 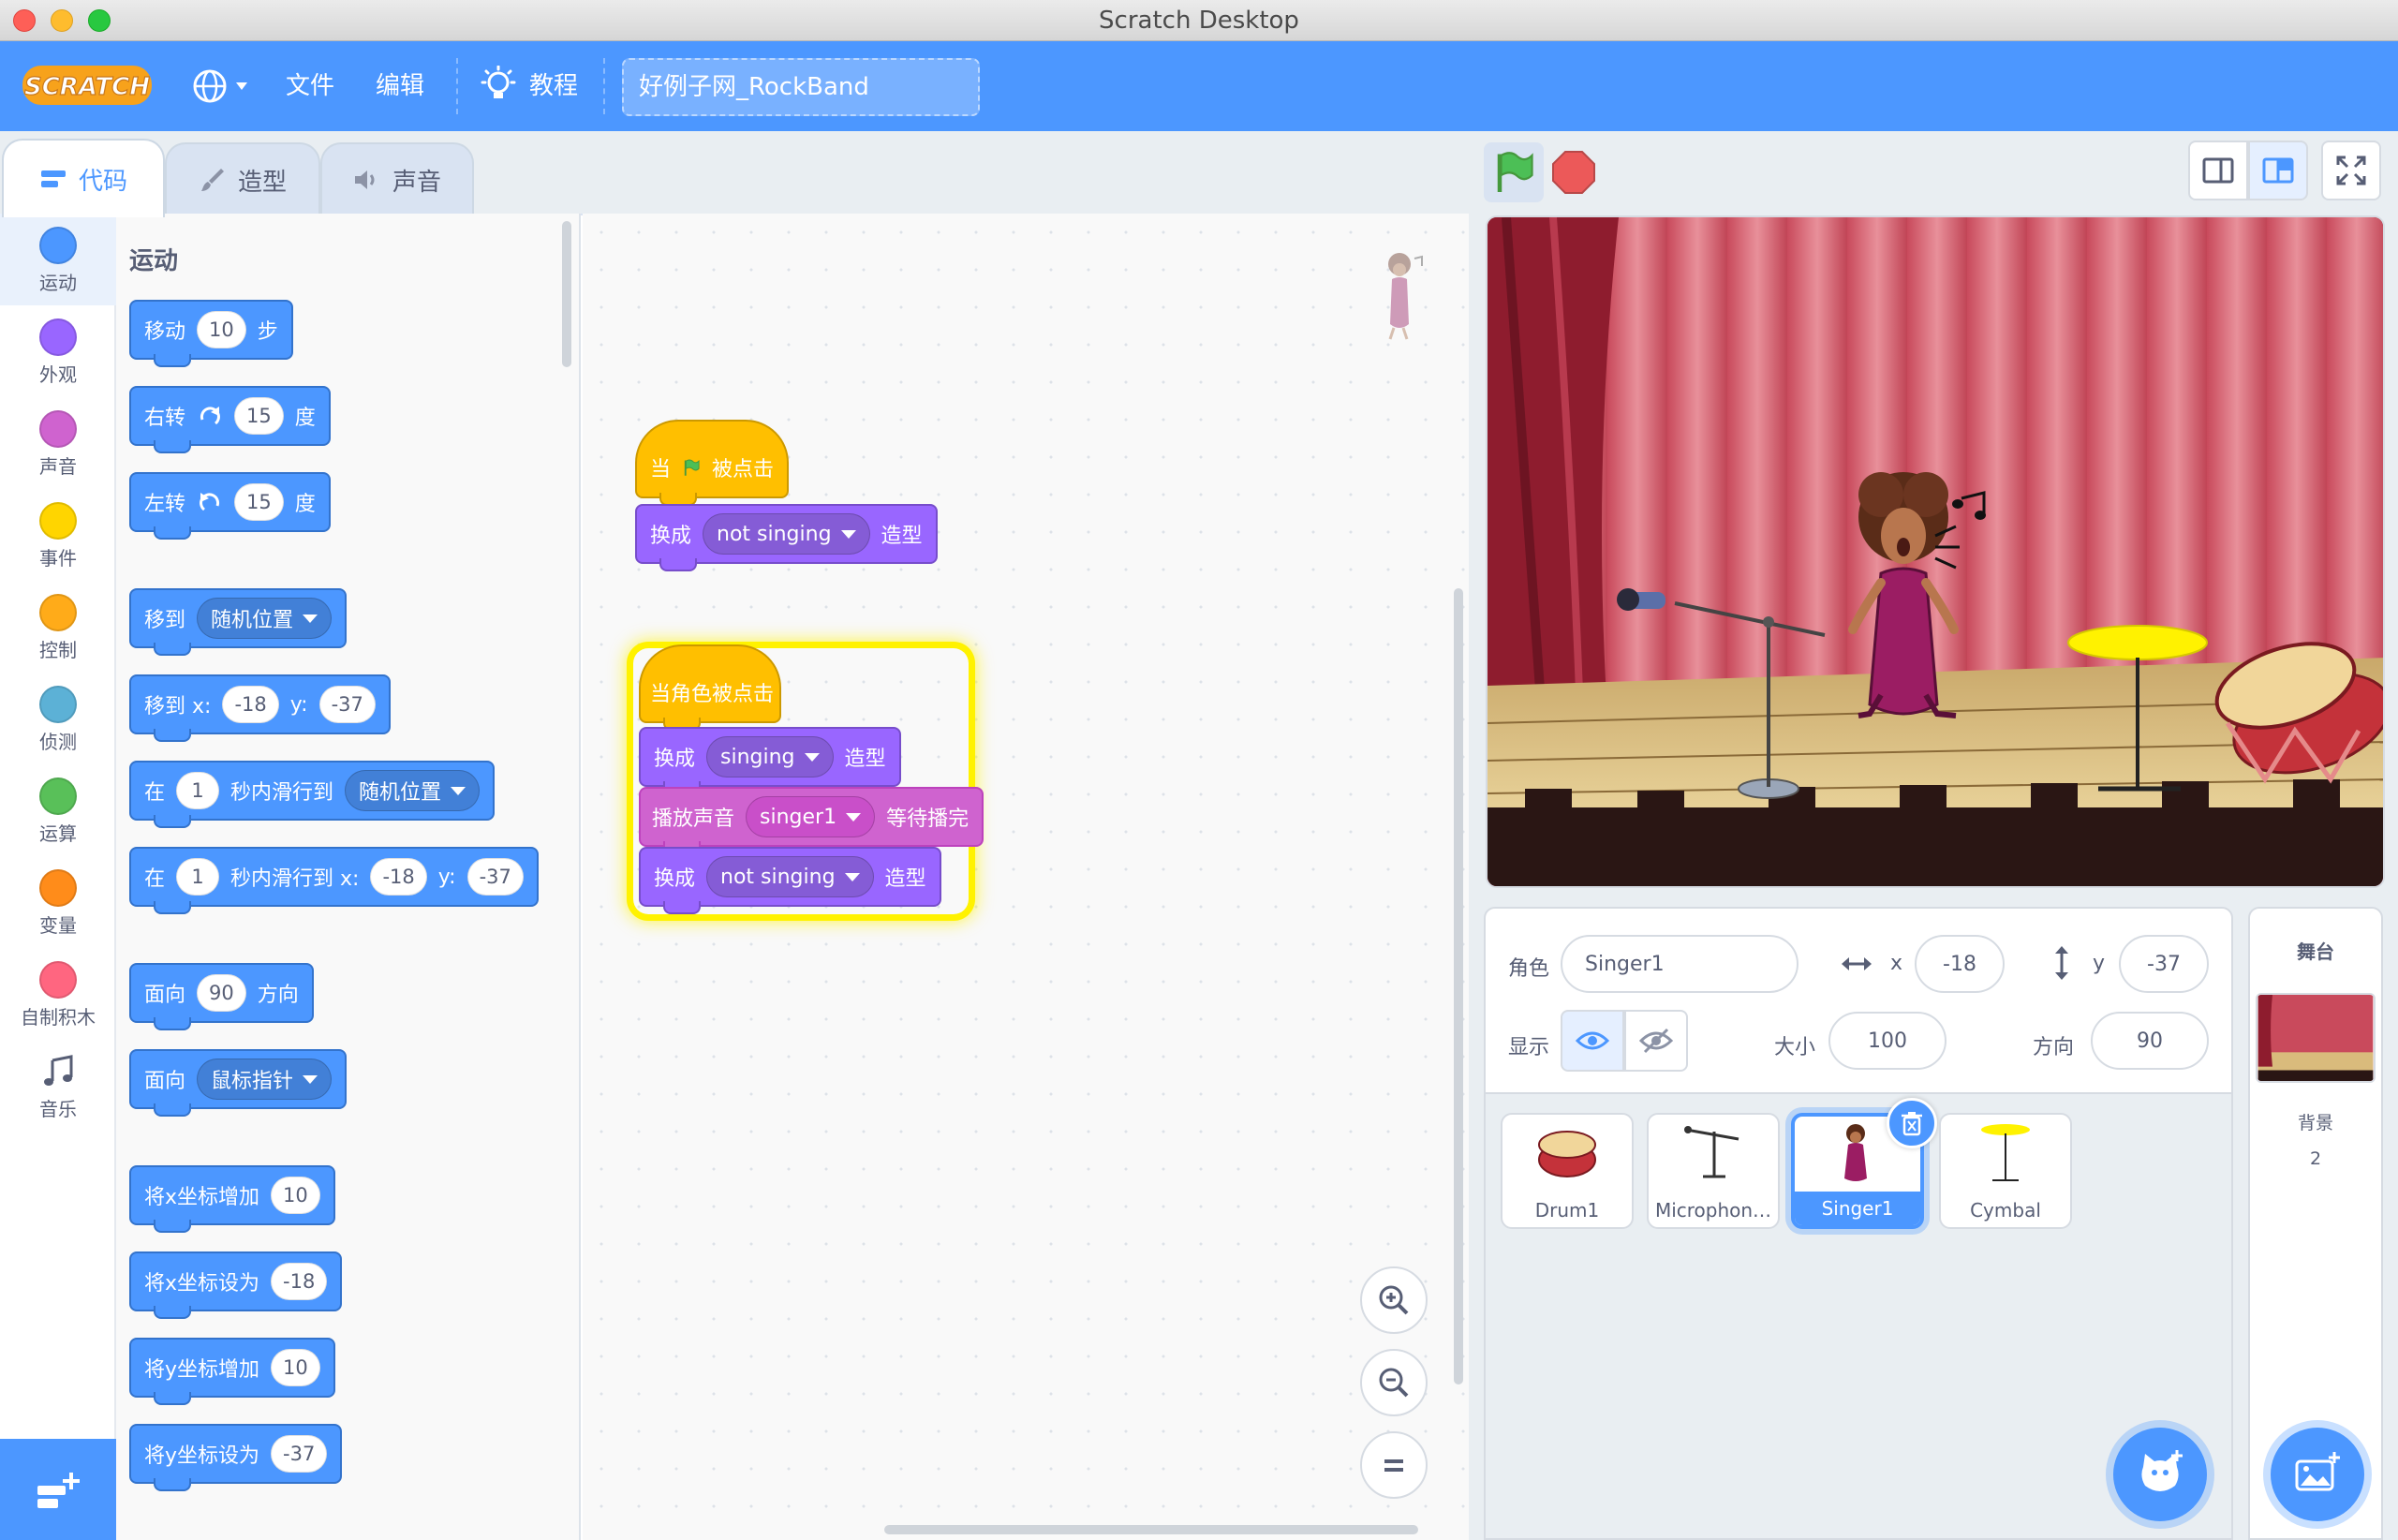 I want to click on menu-edit: 编辑, so click(x=400, y=86).